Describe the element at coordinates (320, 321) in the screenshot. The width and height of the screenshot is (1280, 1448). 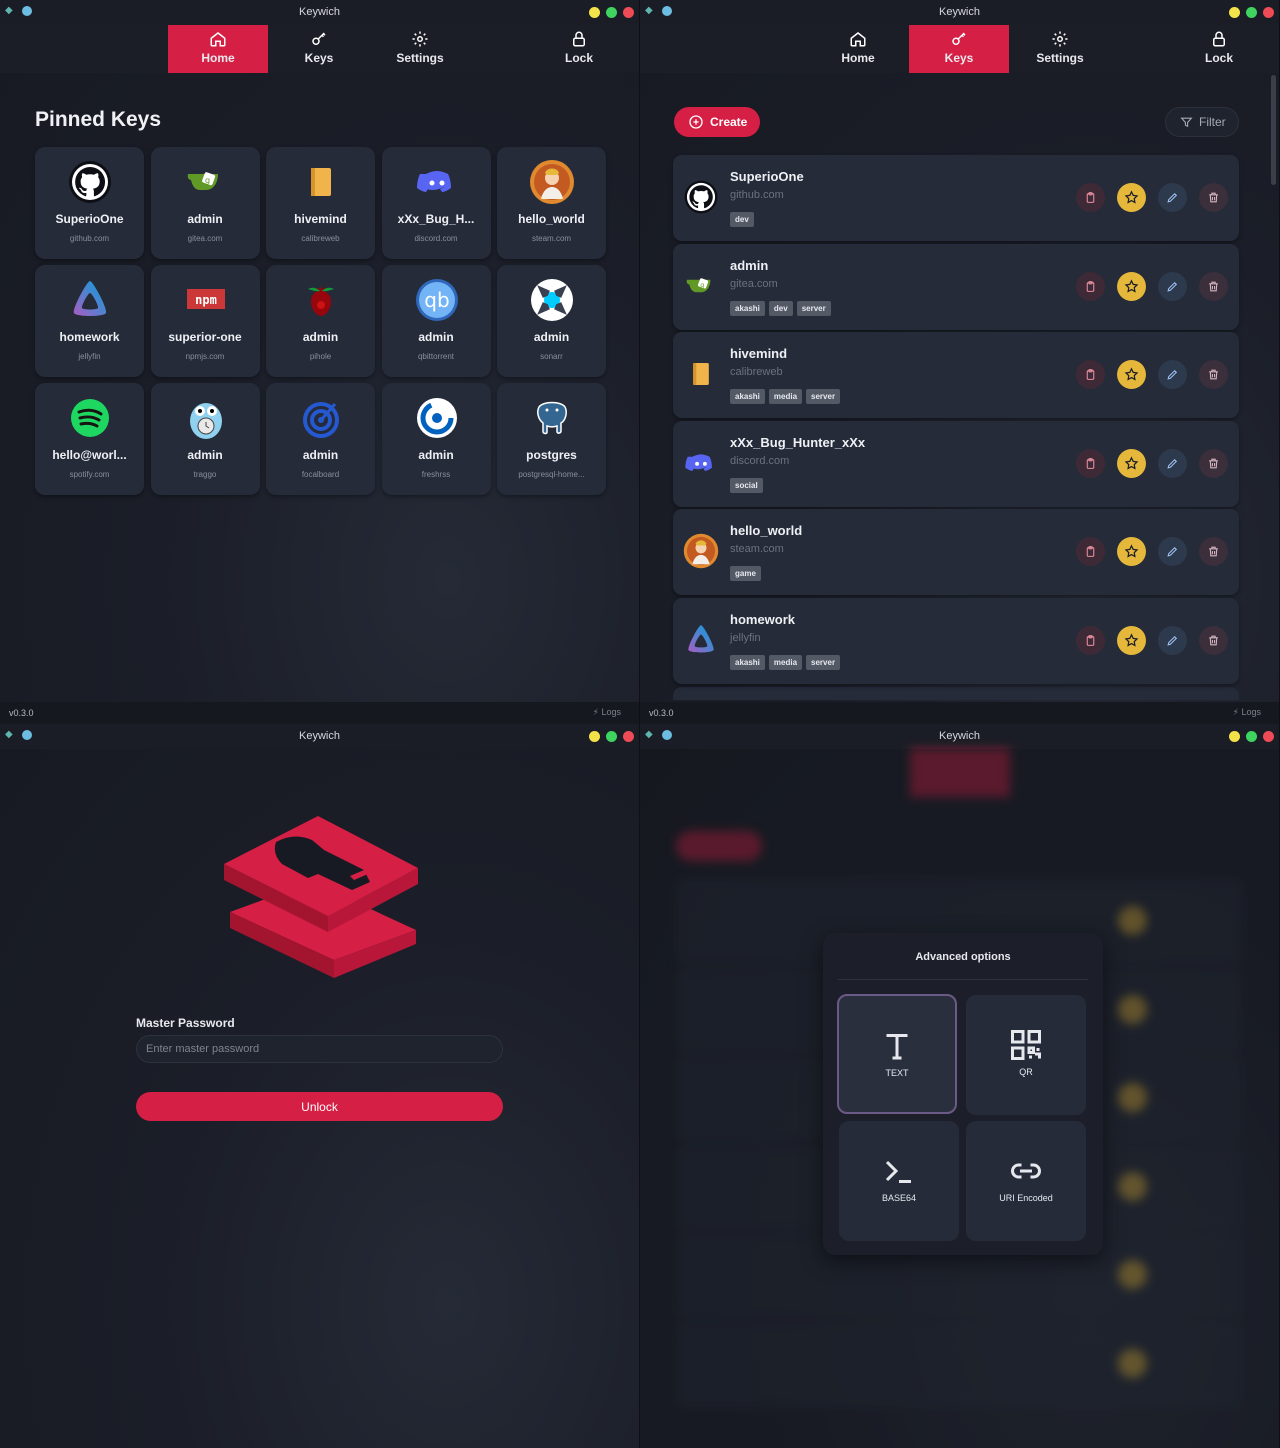
I see `pinned-key-card: admin pihole` at that location.